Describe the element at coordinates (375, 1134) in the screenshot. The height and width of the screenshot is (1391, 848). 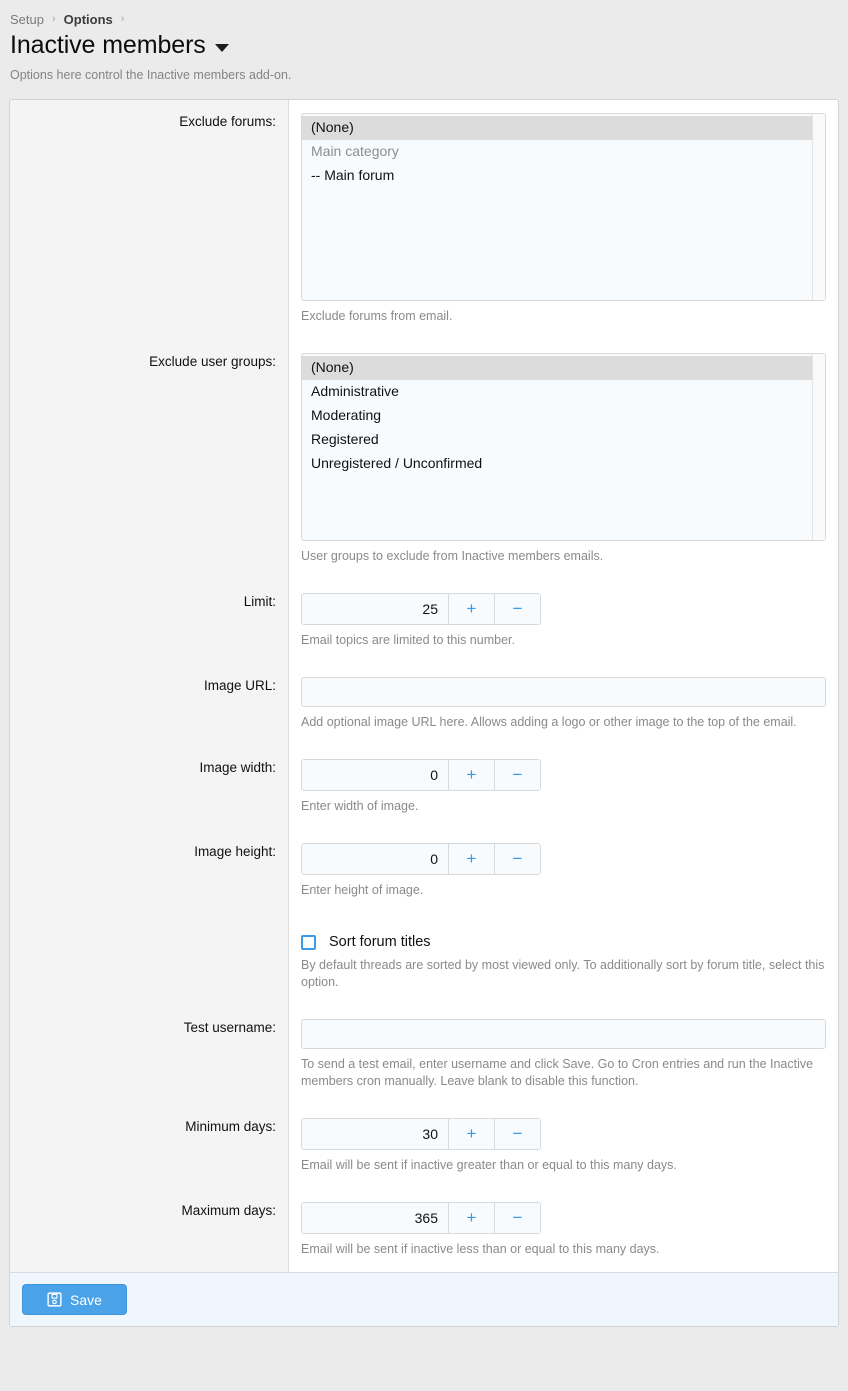
I see `minimum-days-input` at that location.